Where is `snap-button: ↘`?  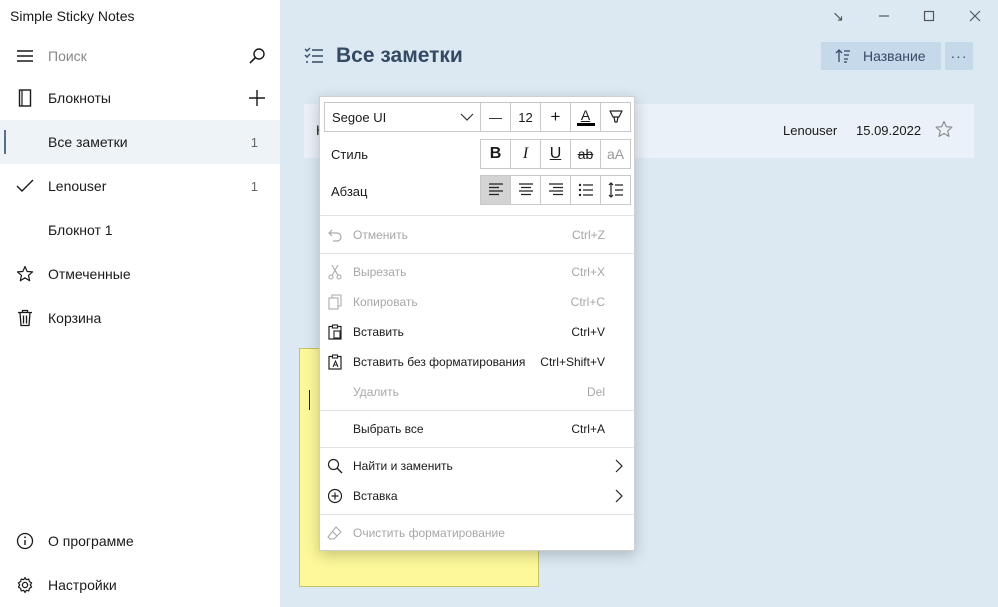 snap-button: ↘ is located at coordinates (838, 16).